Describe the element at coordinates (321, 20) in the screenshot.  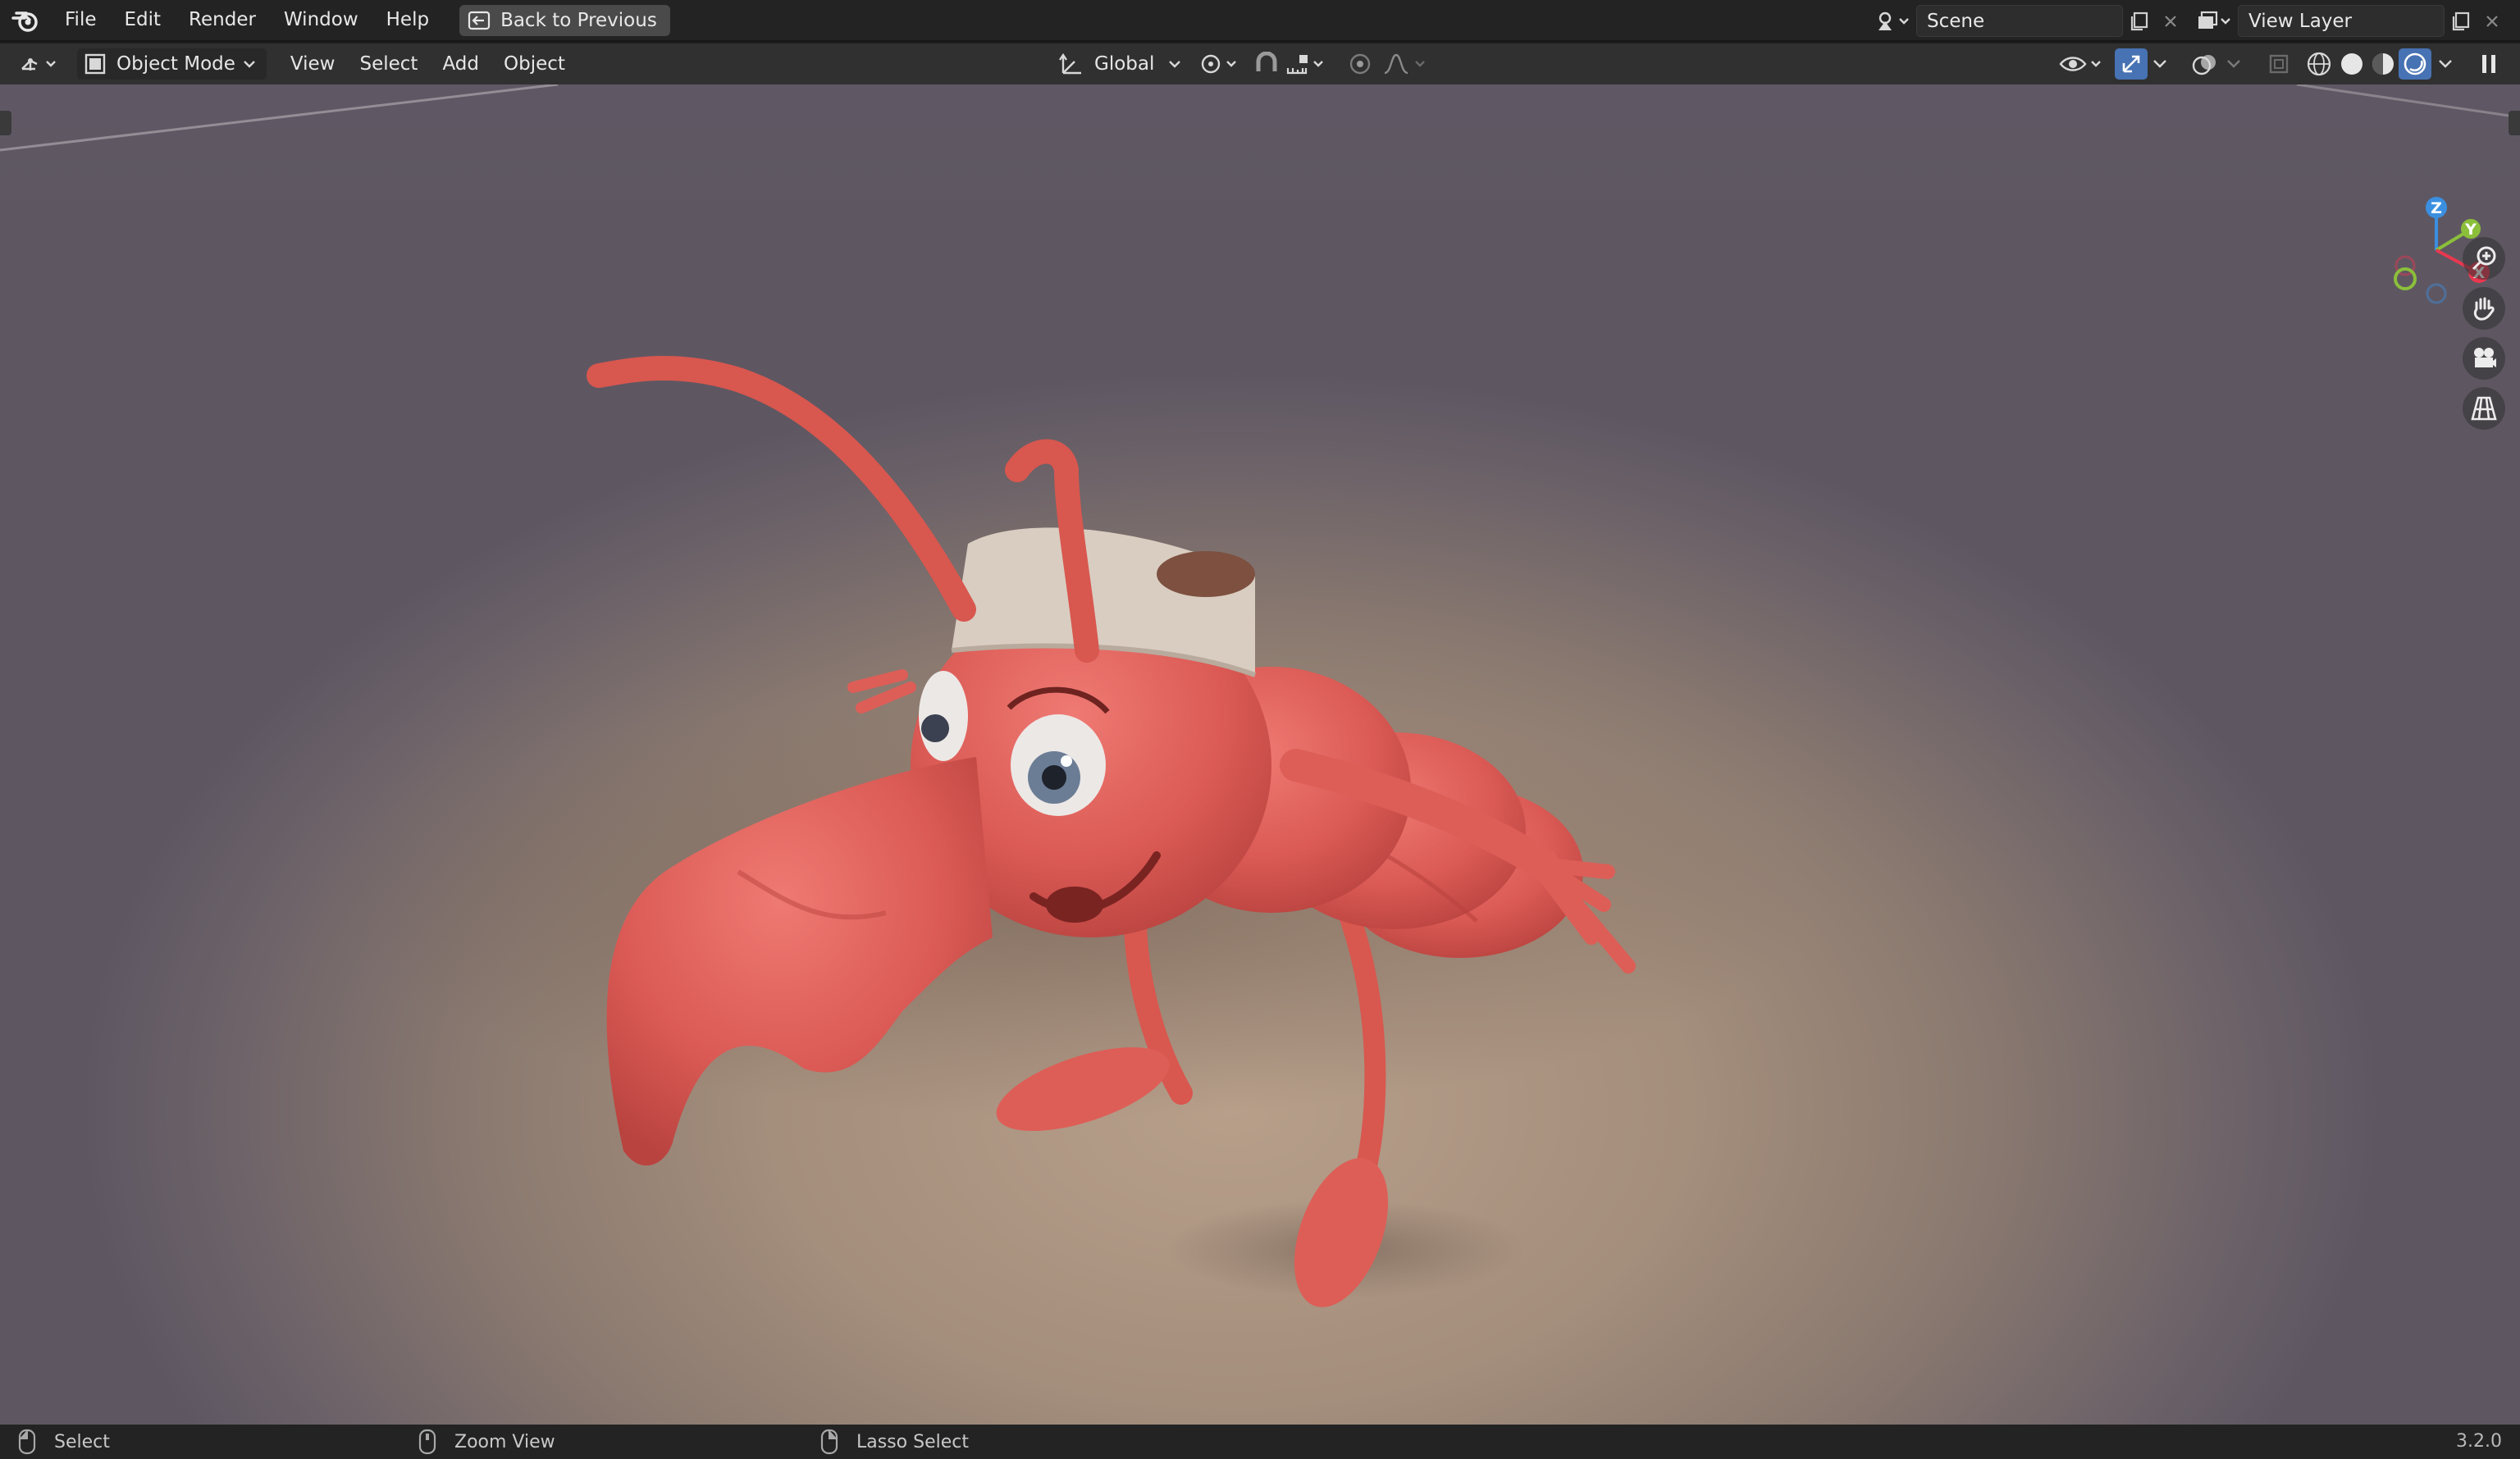
I see `menu-window: Window` at that location.